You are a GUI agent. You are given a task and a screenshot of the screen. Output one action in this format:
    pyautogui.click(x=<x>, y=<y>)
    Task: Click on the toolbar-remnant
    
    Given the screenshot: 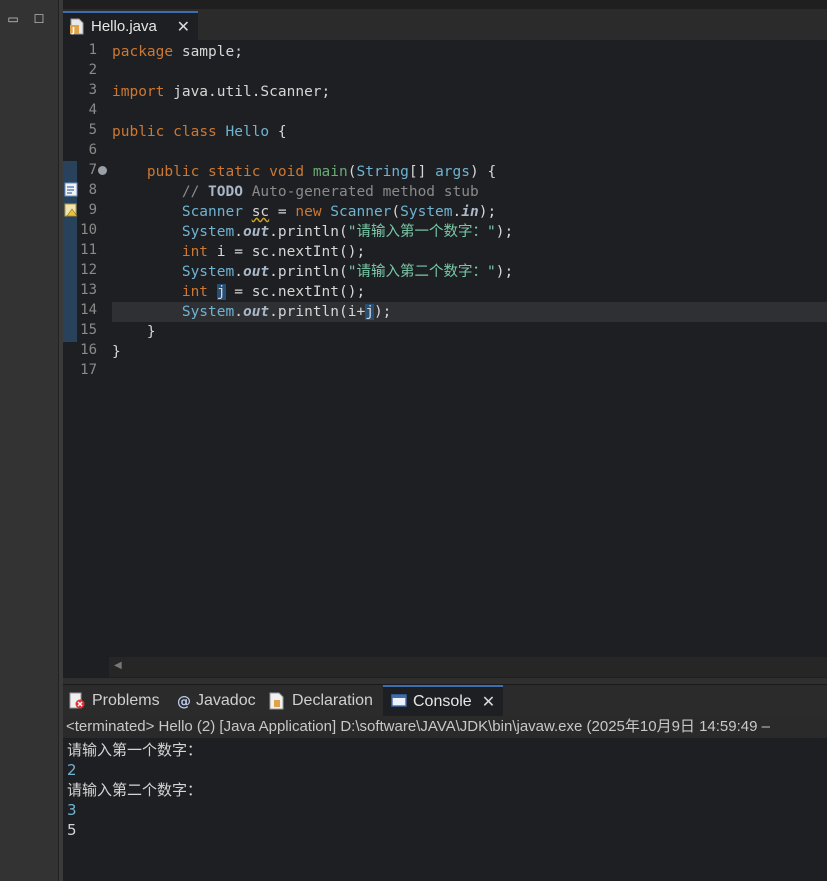 What is the action you would take?
    pyautogui.click(x=445, y=4)
    